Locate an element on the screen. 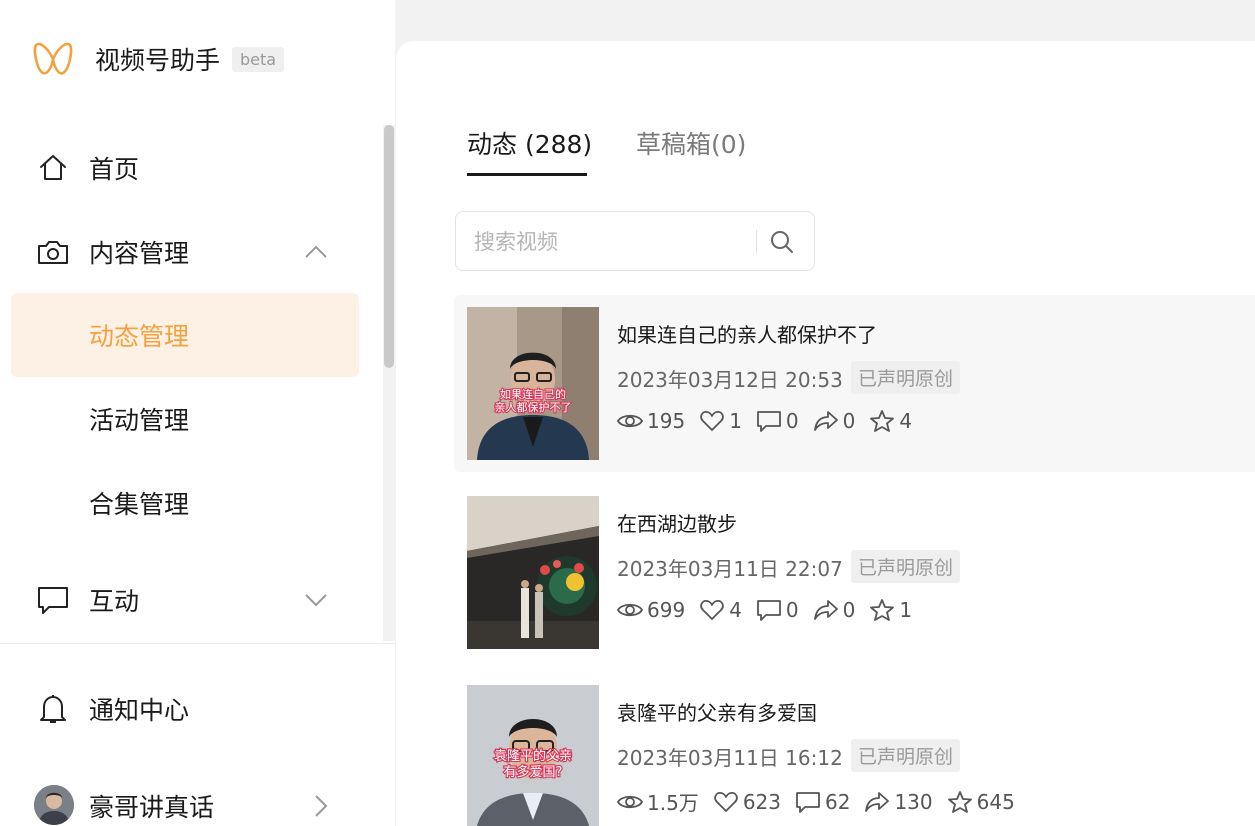 The height and width of the screenshot is (826, 1255). post-stats: 195 1 0 0 4 is located at coordinates (771, 421).